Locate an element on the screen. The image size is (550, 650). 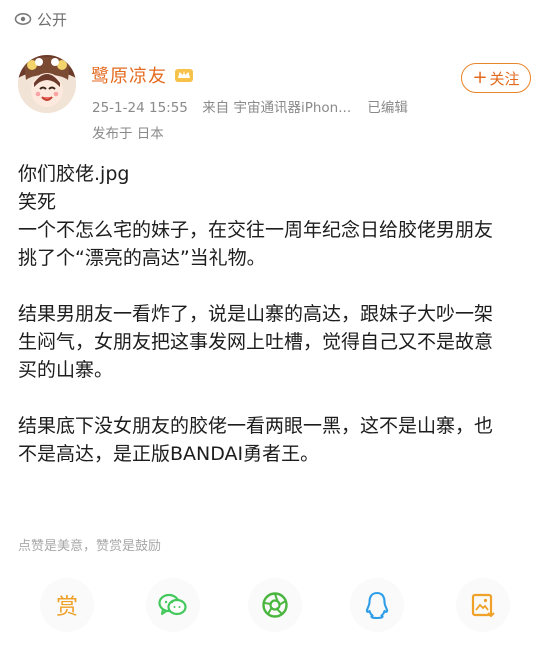
vip-crown-icon is located at coordinates (184, 75).